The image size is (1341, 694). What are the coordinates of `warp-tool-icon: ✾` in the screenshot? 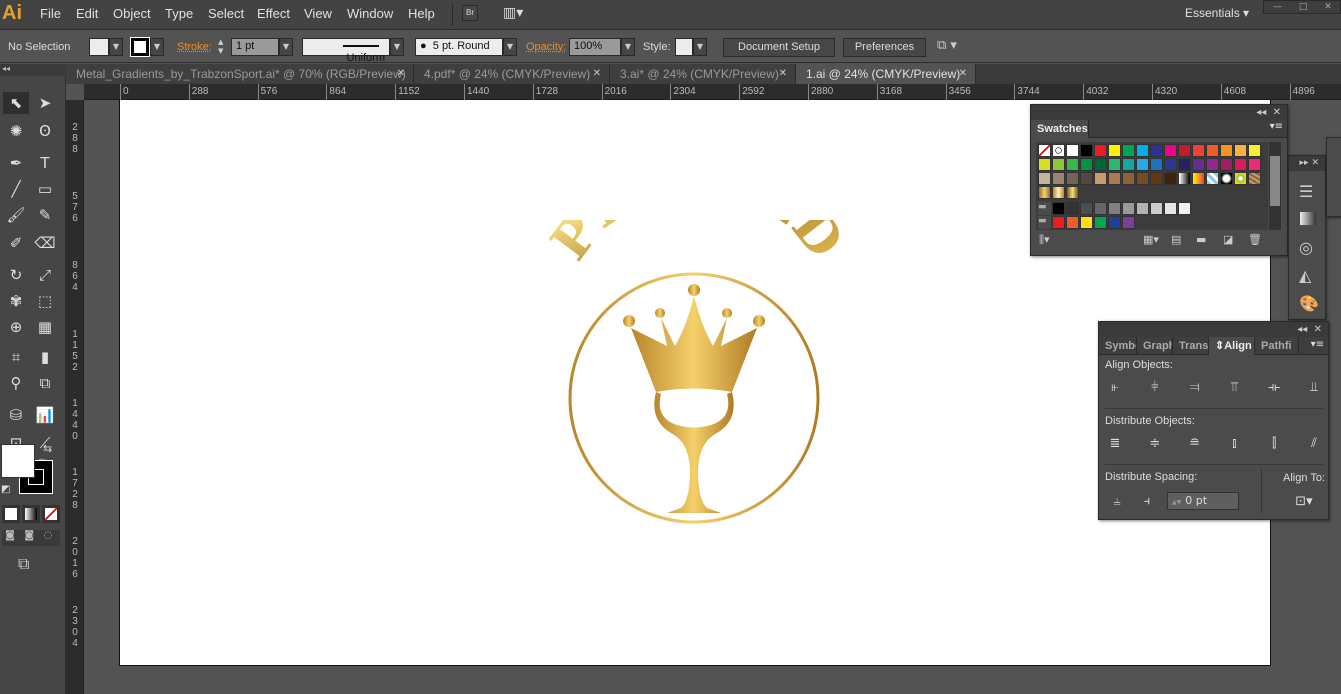 It's located at (16, 301).